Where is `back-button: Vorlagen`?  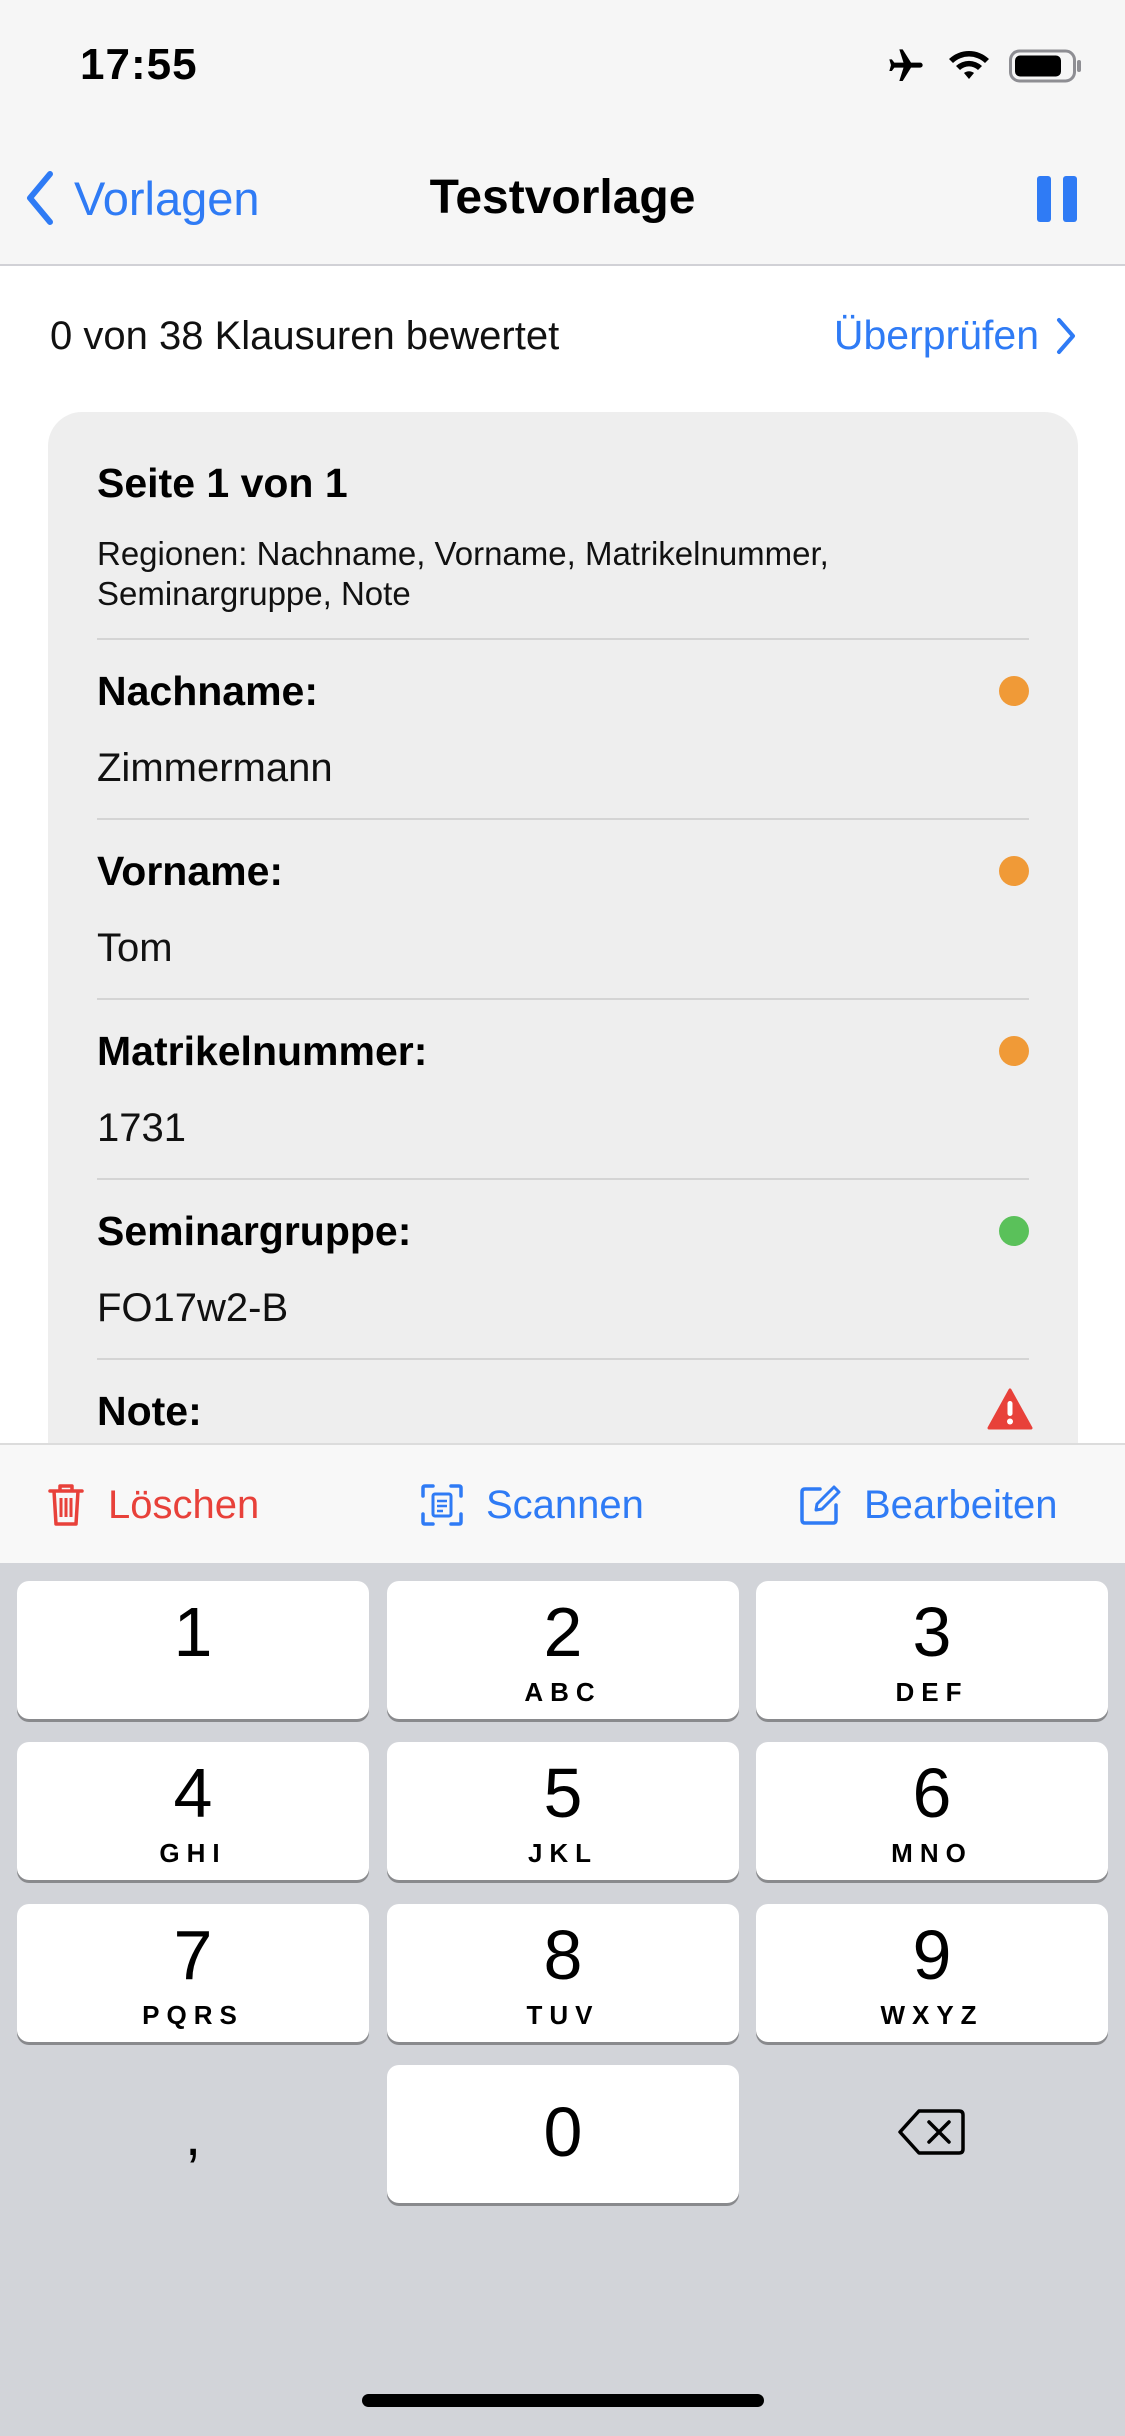
back-button: Vorlagen is located at coordinates (142, 198).